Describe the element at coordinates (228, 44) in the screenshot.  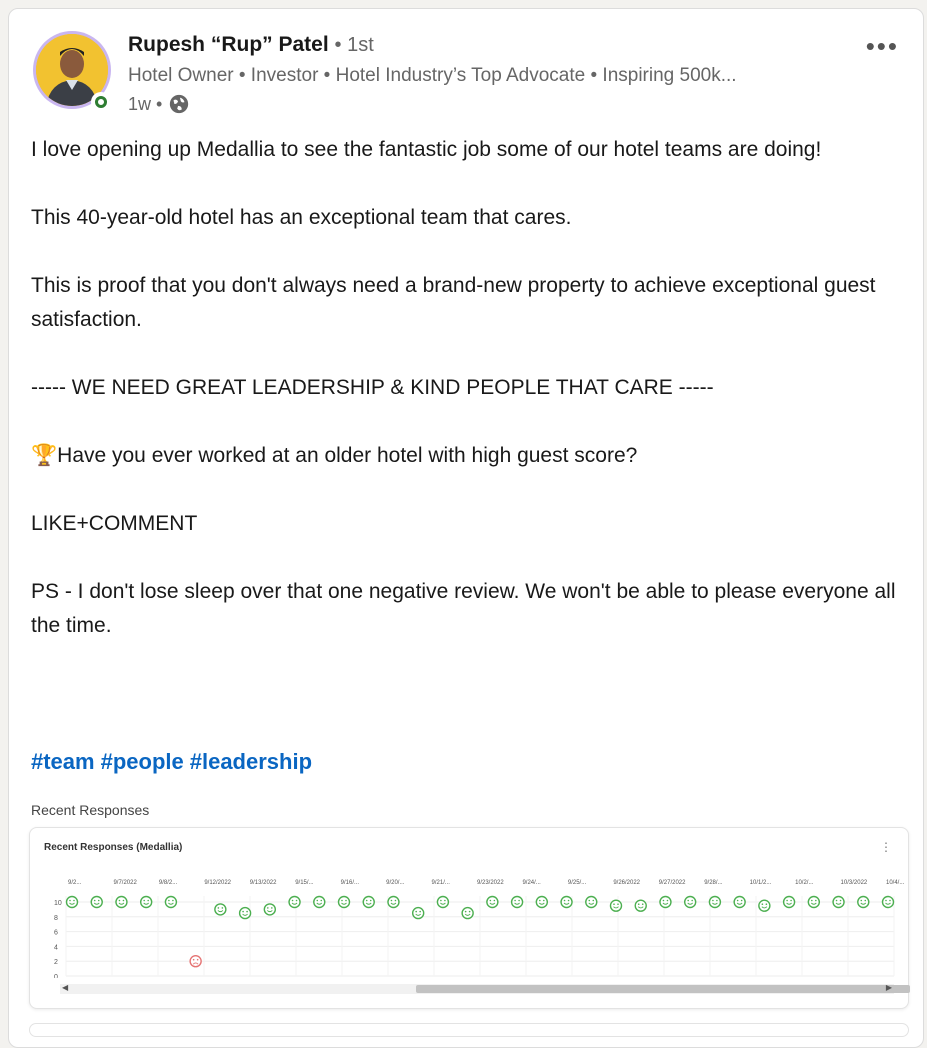
I see `author-name: Rupesh “Rup” Patel` at that location.